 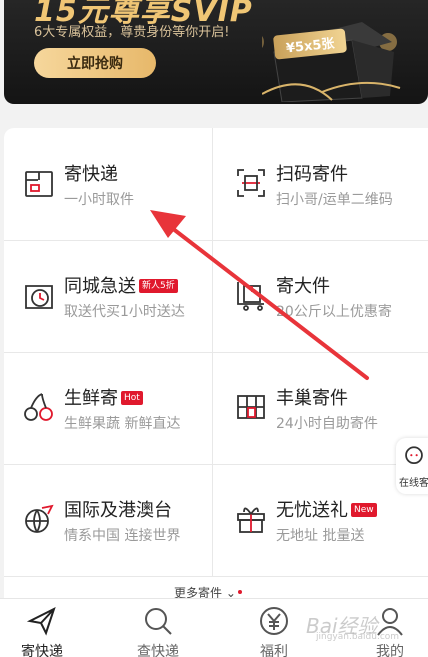 What do you see at coordinates (303, 286) in the screenshot?
I see `service-title: 寄大件` at bounding box center [303, 286].